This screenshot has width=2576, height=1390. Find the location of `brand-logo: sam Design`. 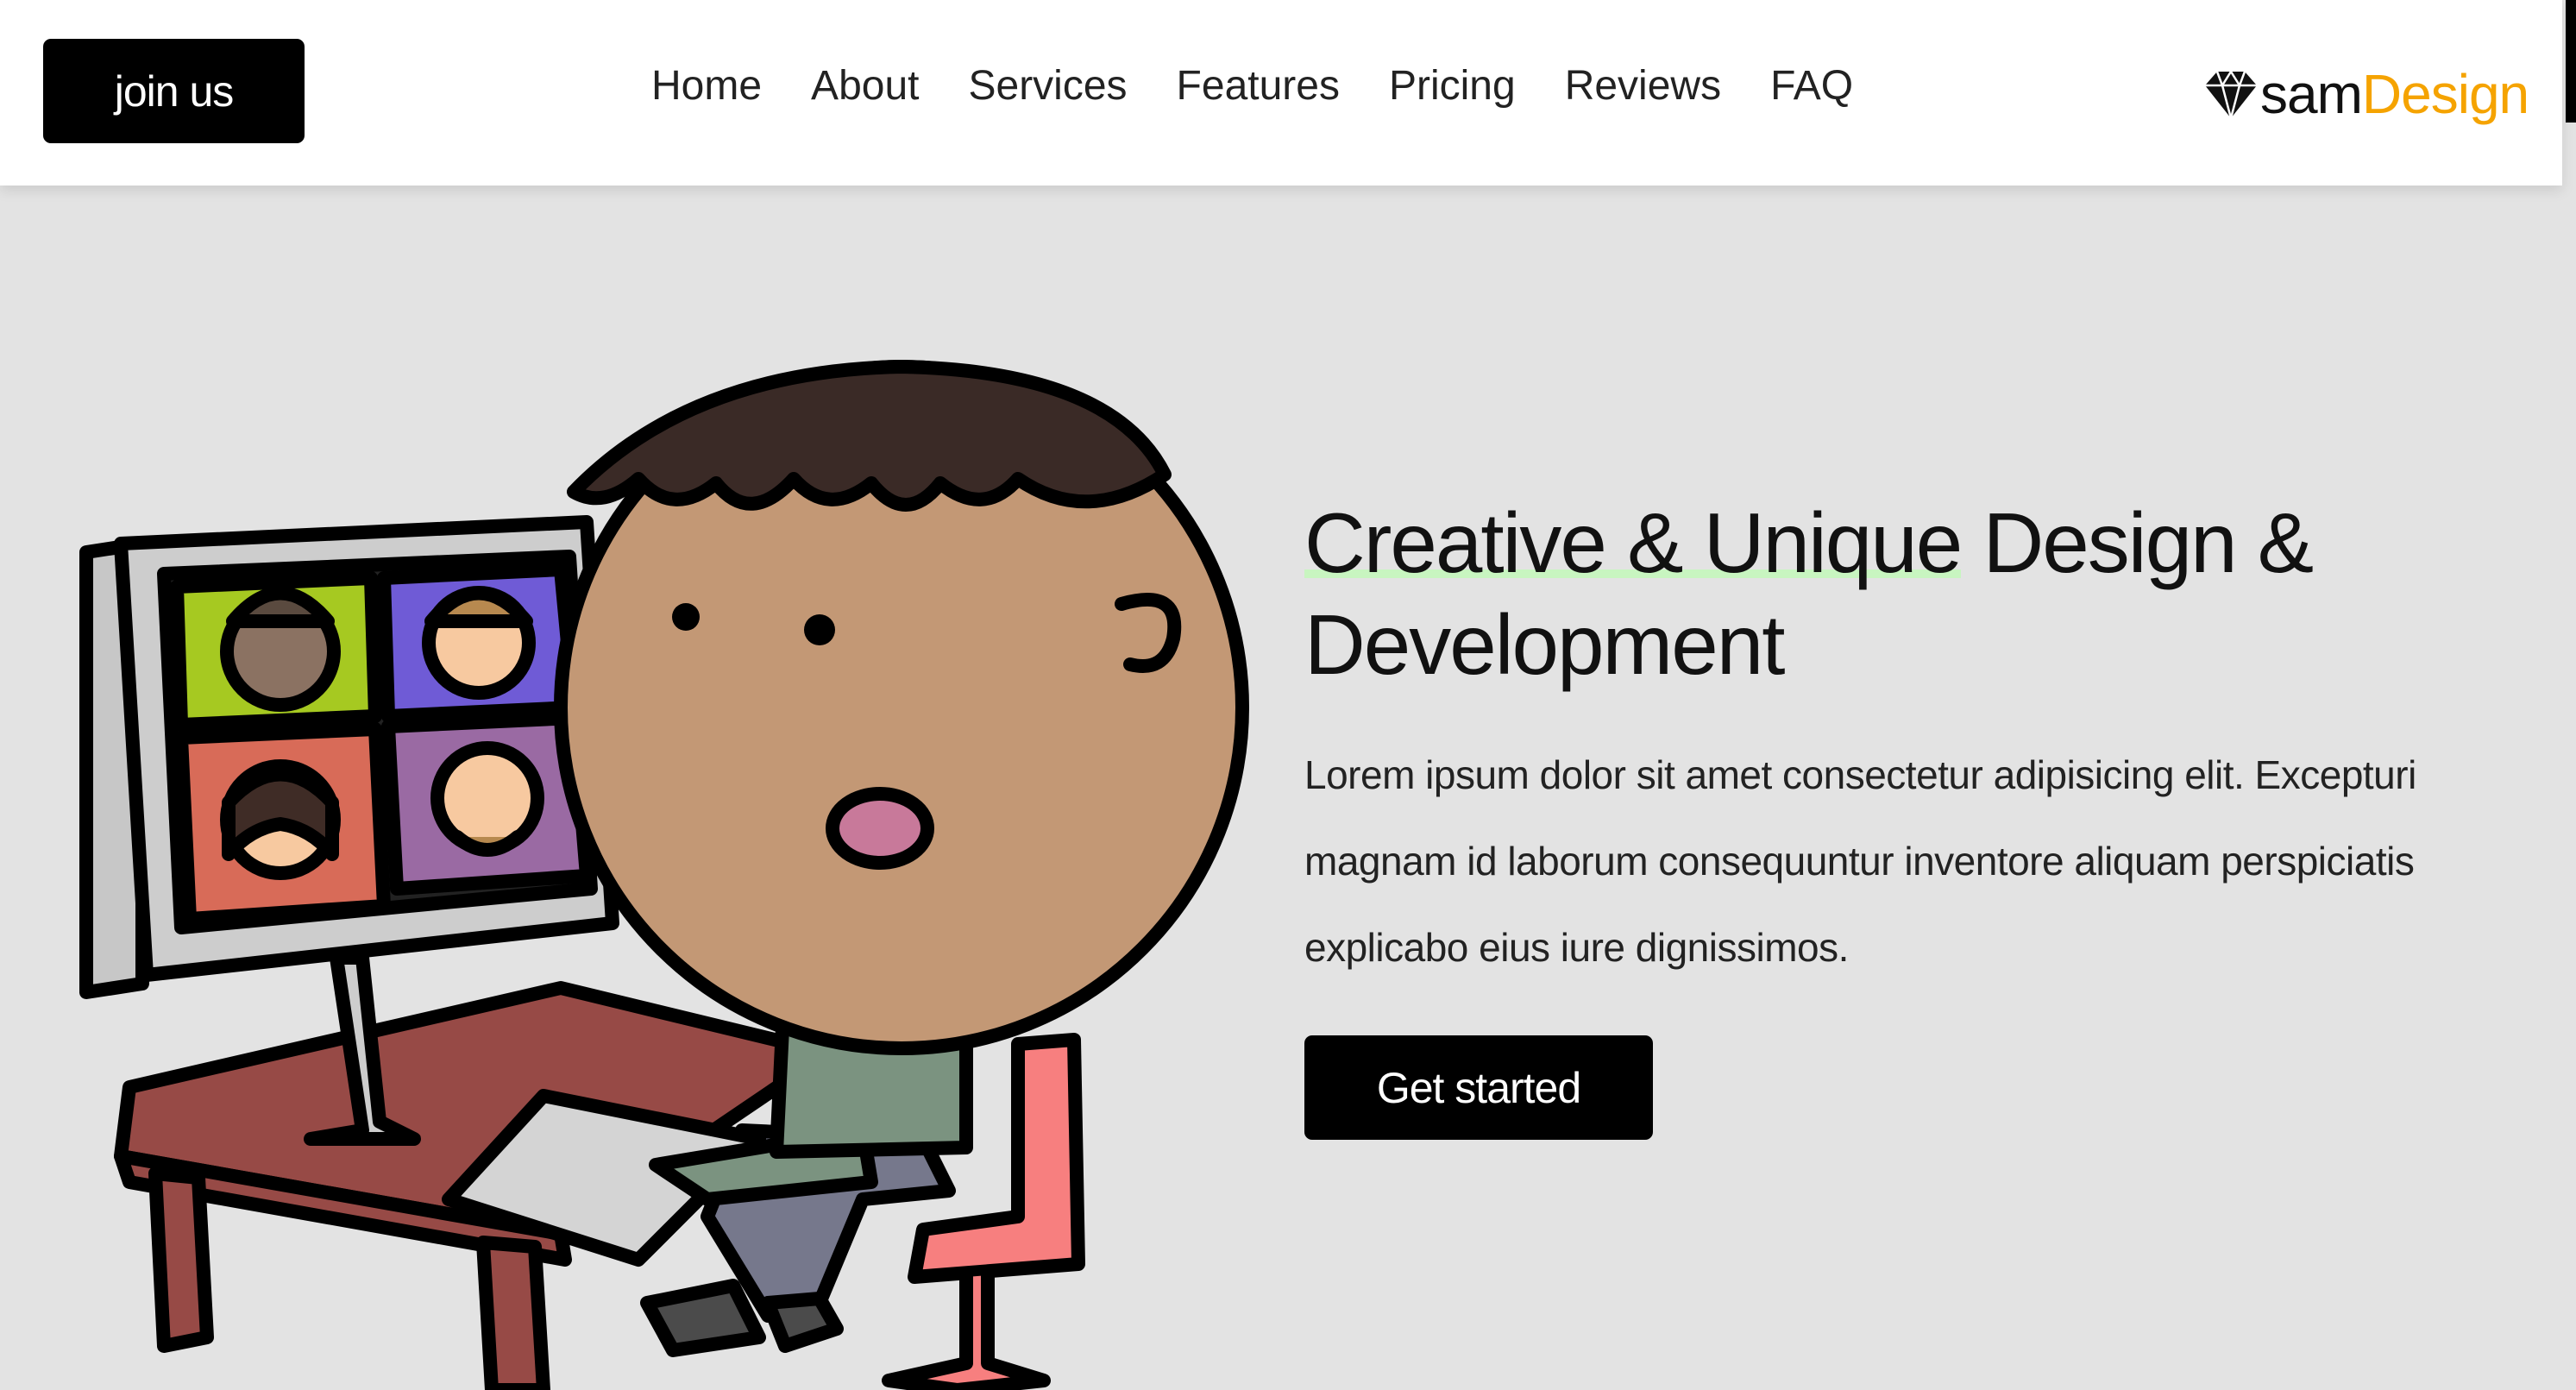

brand-logo: sam Design is located at coordinates (2366, 94).